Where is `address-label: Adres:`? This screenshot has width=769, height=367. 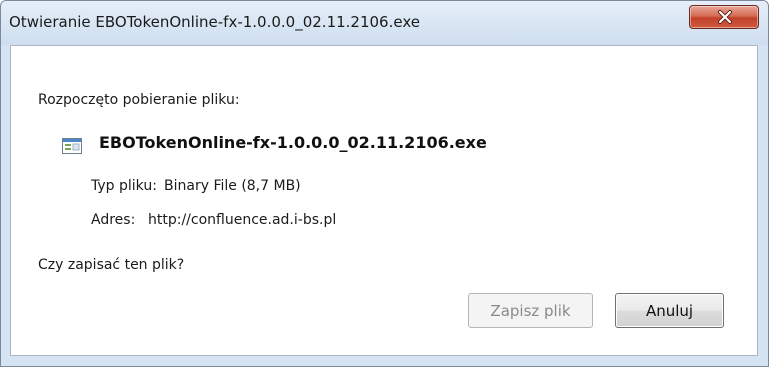 address-label: Adres: is located at coordinates (113, 220).